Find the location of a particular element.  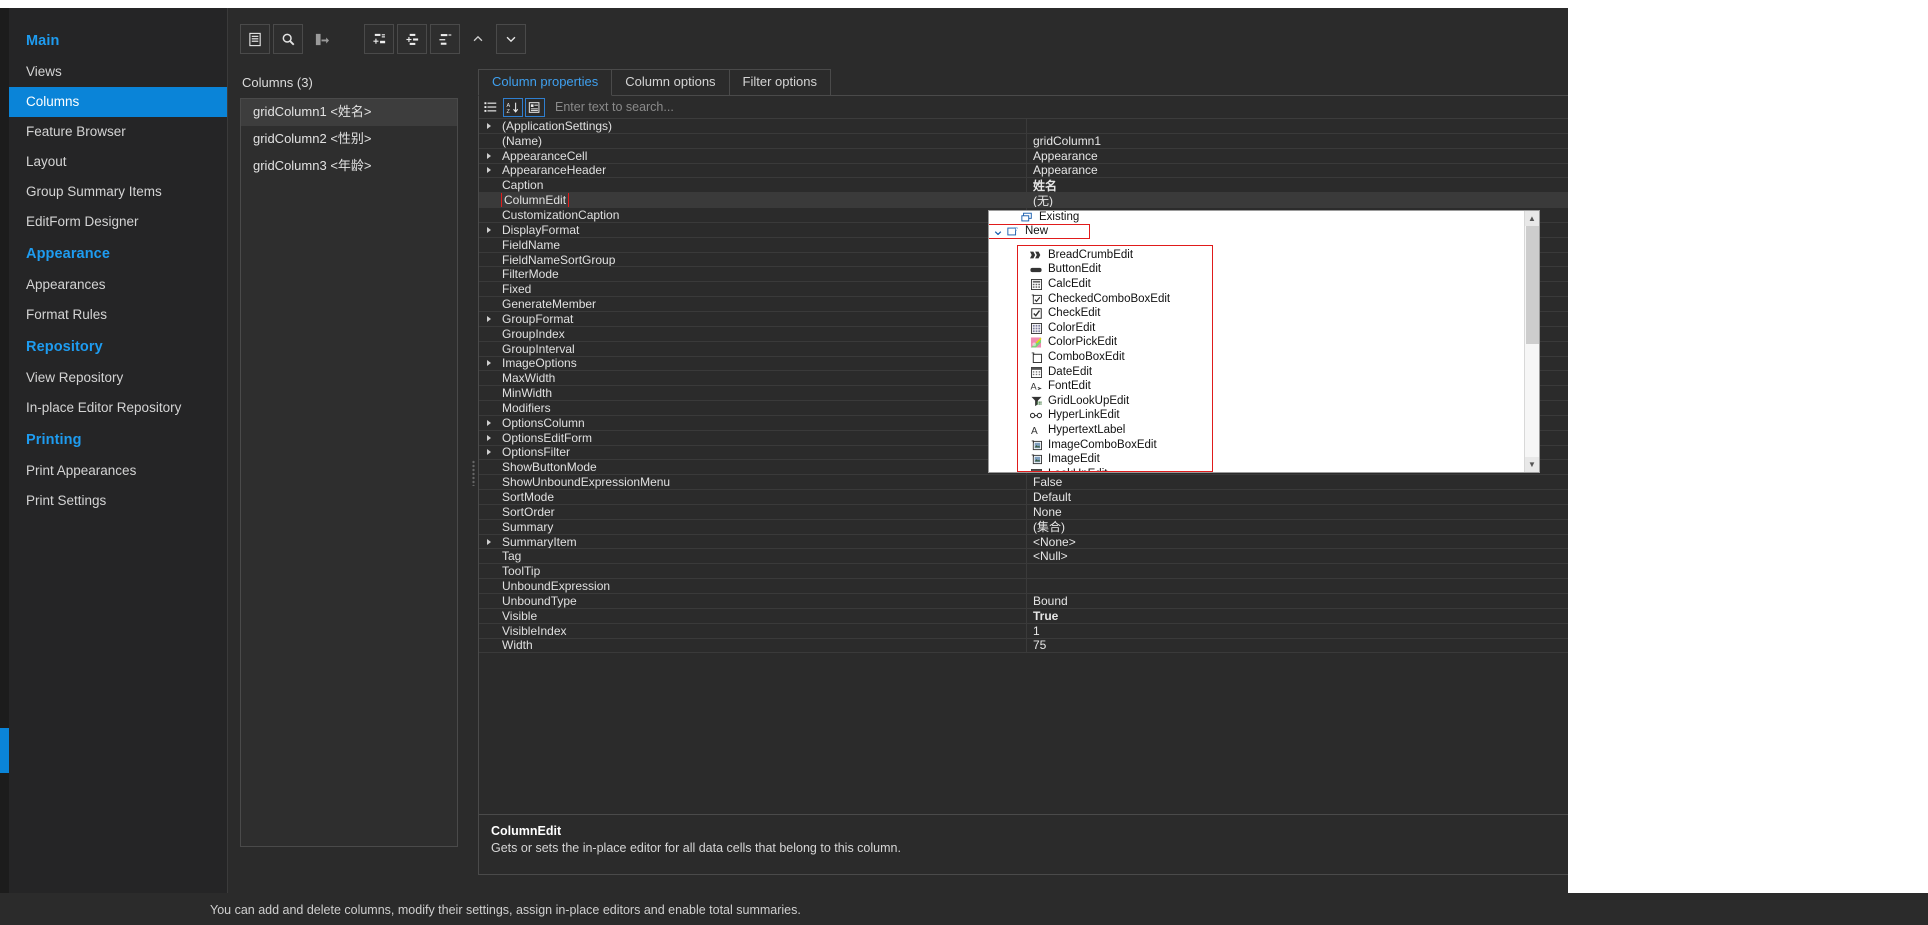

property-name-cell: SortOrder is located at coordinates (763, 511).